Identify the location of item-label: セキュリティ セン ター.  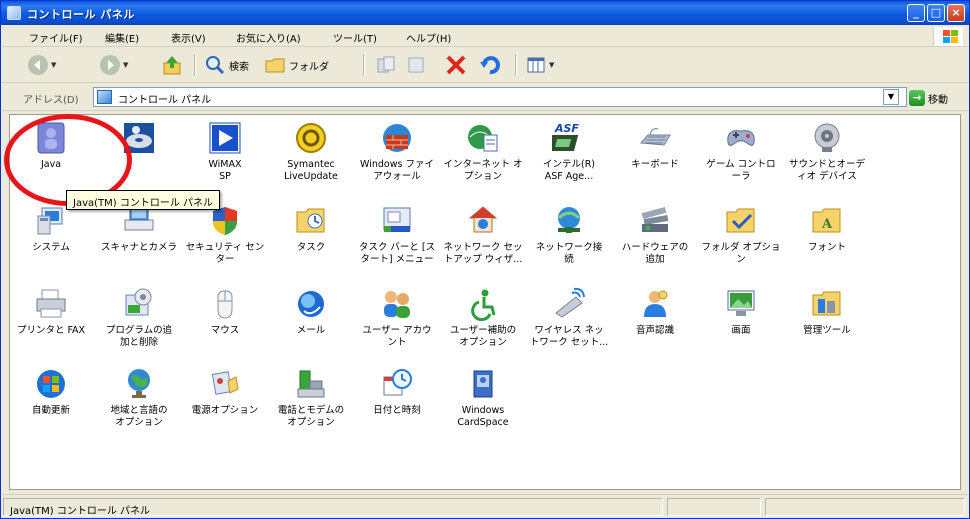
(225, 253).